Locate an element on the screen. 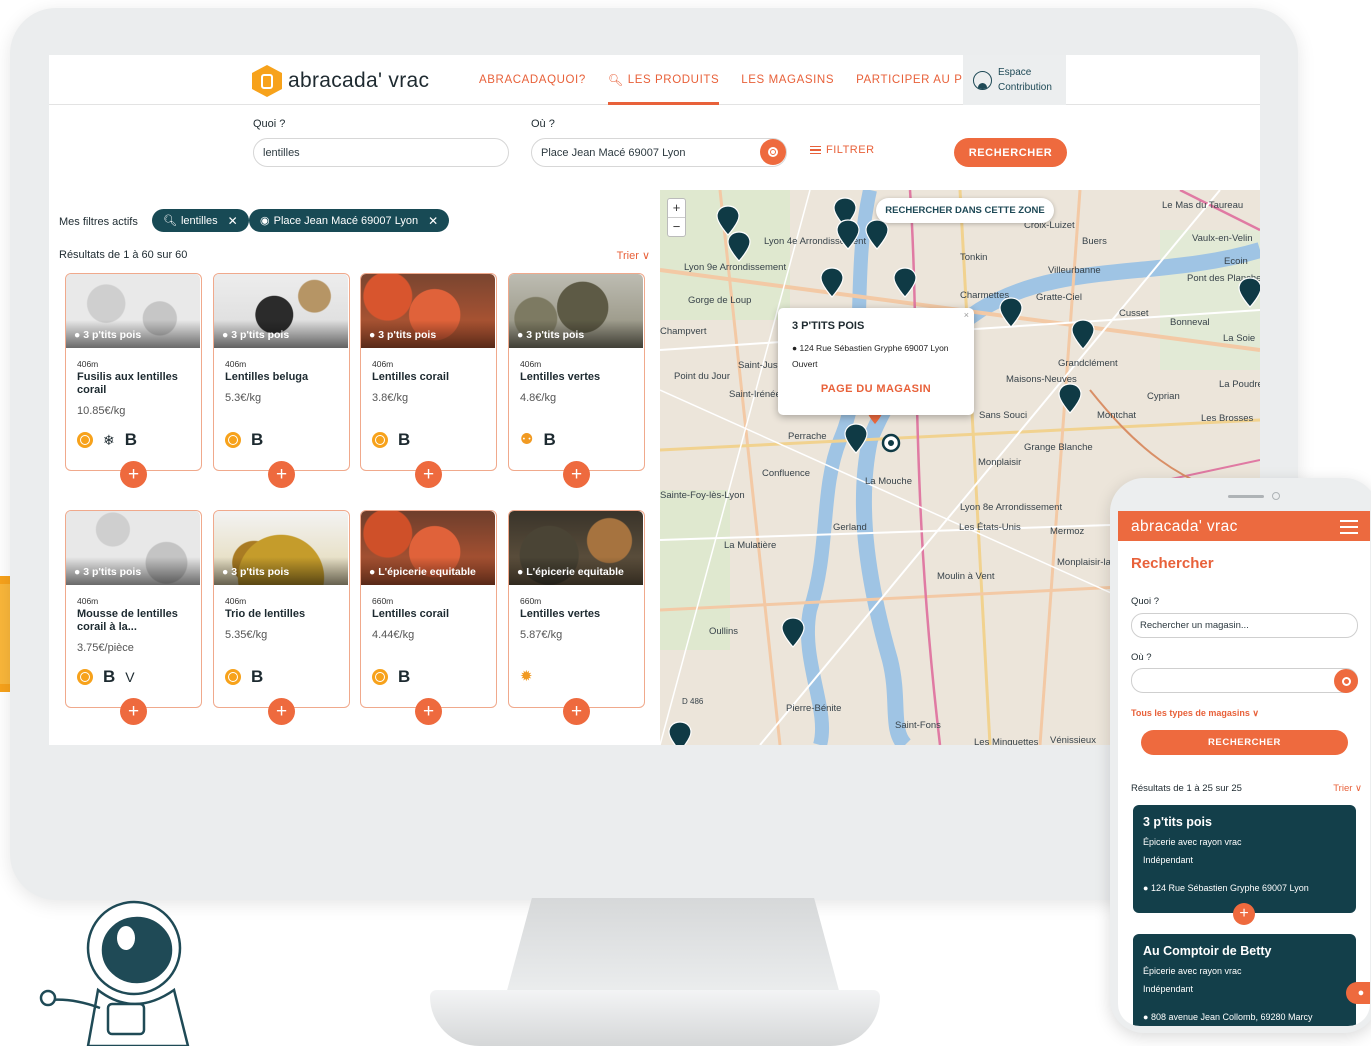 The width and height of the screenshot is (1371, 1046). close-icon: × is located at coordinates (966, 315).